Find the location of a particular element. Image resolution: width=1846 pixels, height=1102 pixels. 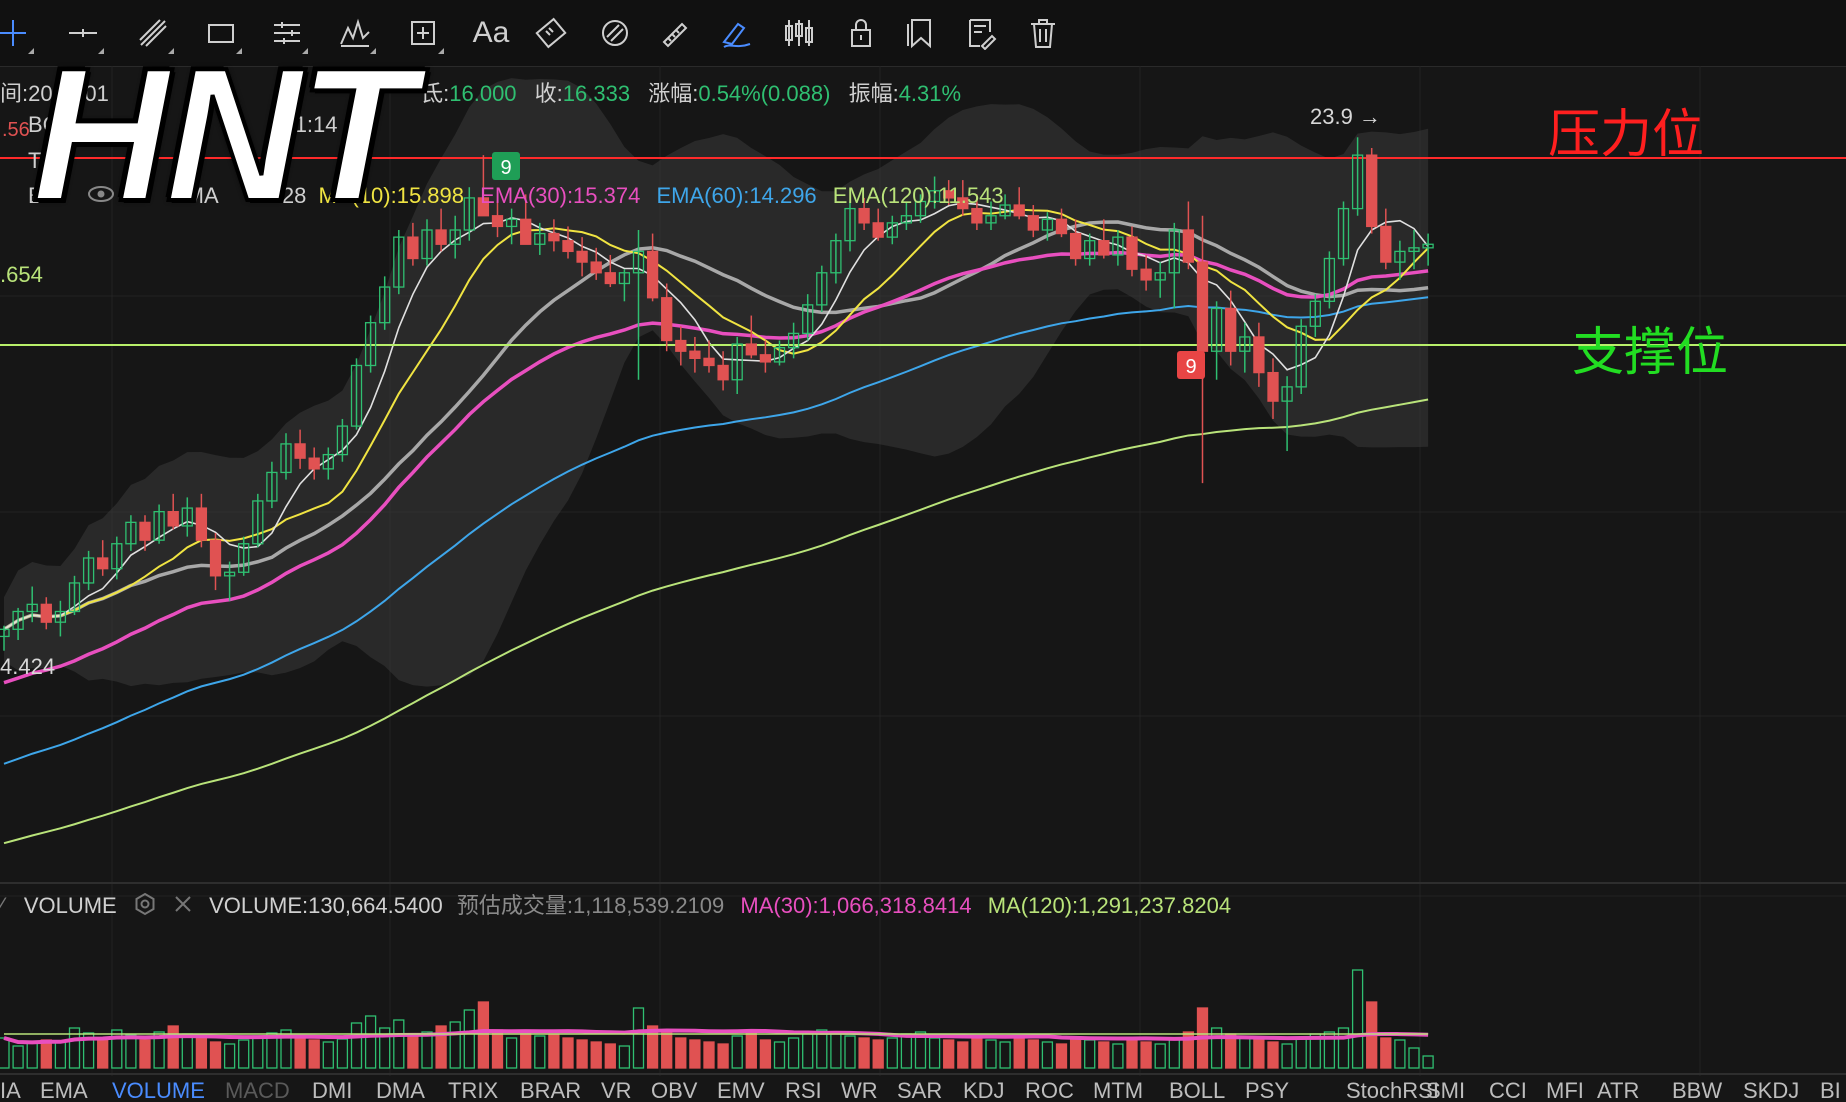

tab-stochrsi: StochRSI is located at coordinates (1392, 1090).